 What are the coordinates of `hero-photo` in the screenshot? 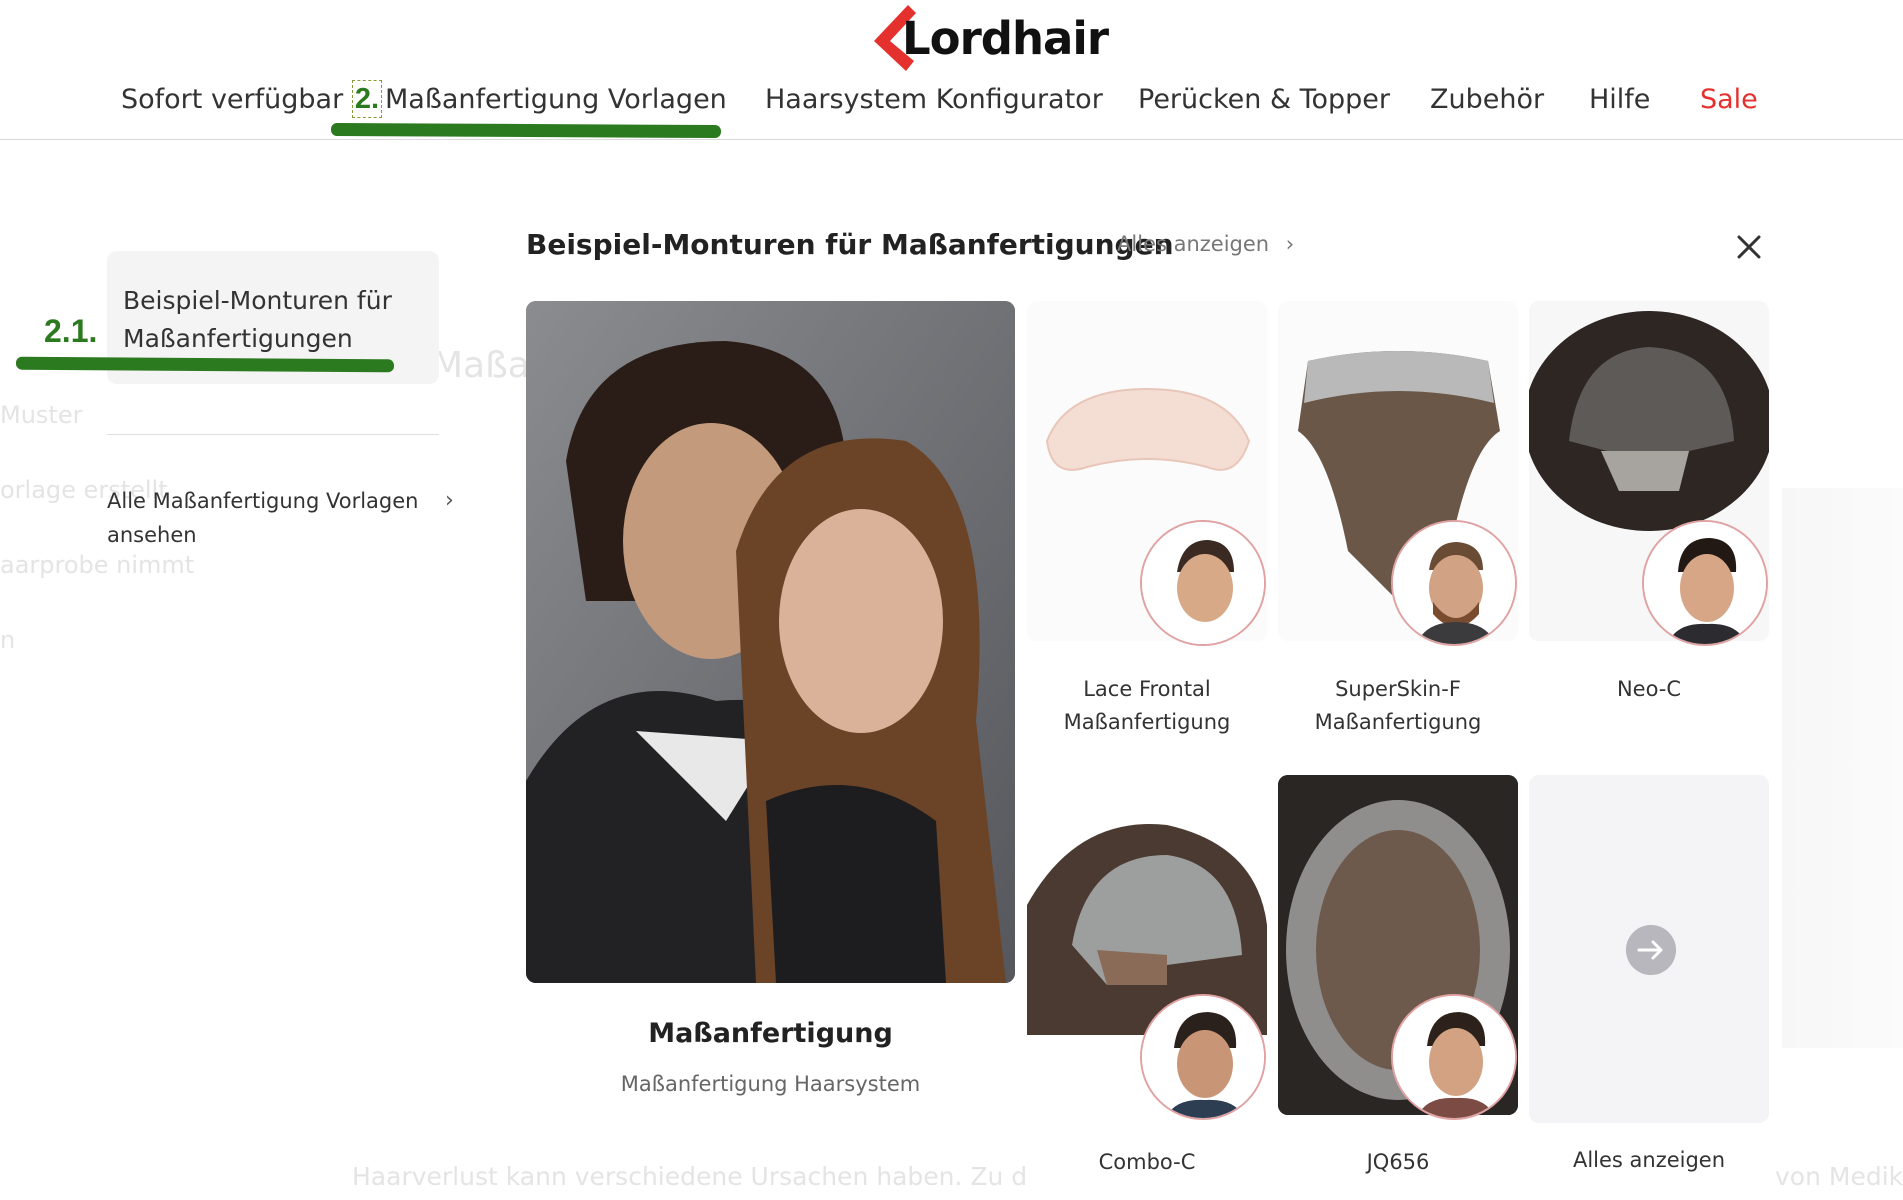 It's located at (770, 642).